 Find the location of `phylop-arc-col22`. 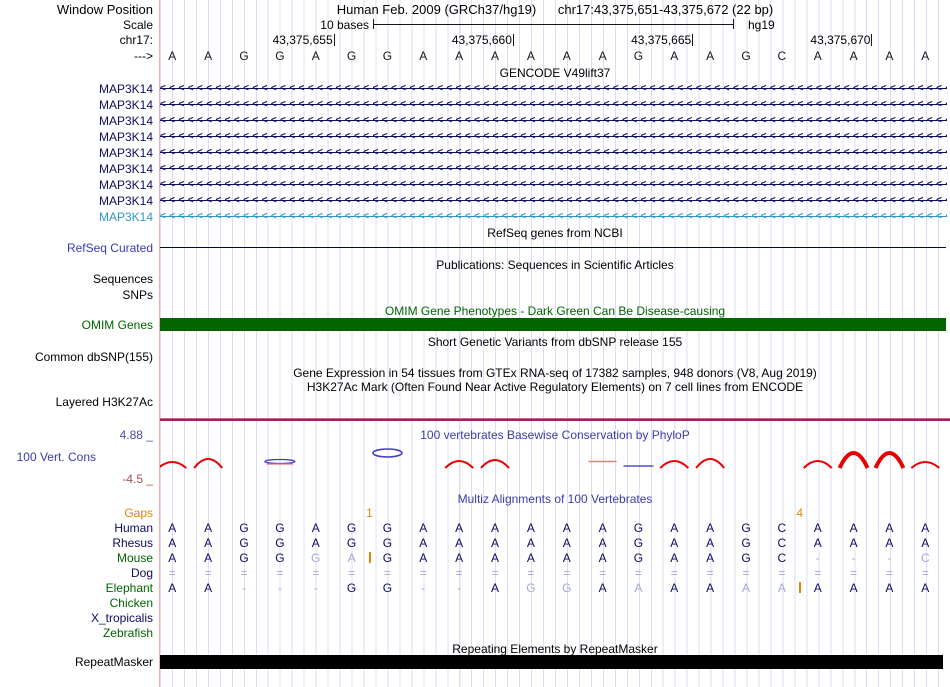

phylop-arc-col22 is located at coordinates (925, 465).